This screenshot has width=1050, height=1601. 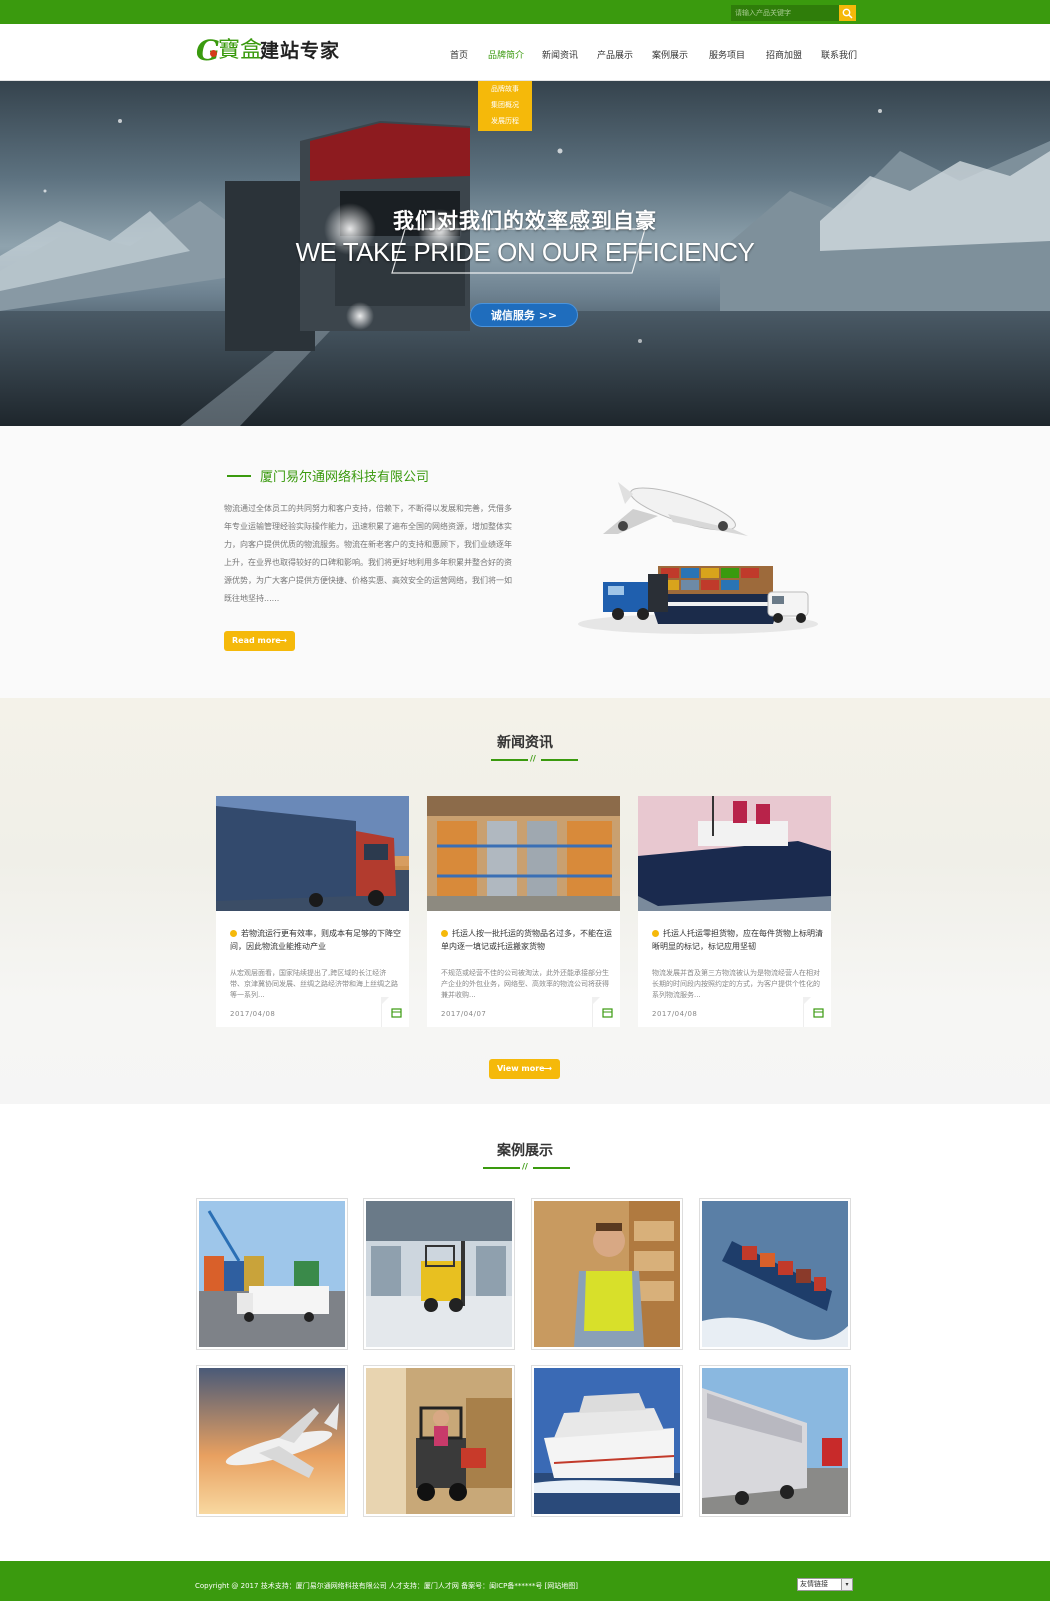 I want to click on nav-item-home: 首页, so click(x=459, y=54).